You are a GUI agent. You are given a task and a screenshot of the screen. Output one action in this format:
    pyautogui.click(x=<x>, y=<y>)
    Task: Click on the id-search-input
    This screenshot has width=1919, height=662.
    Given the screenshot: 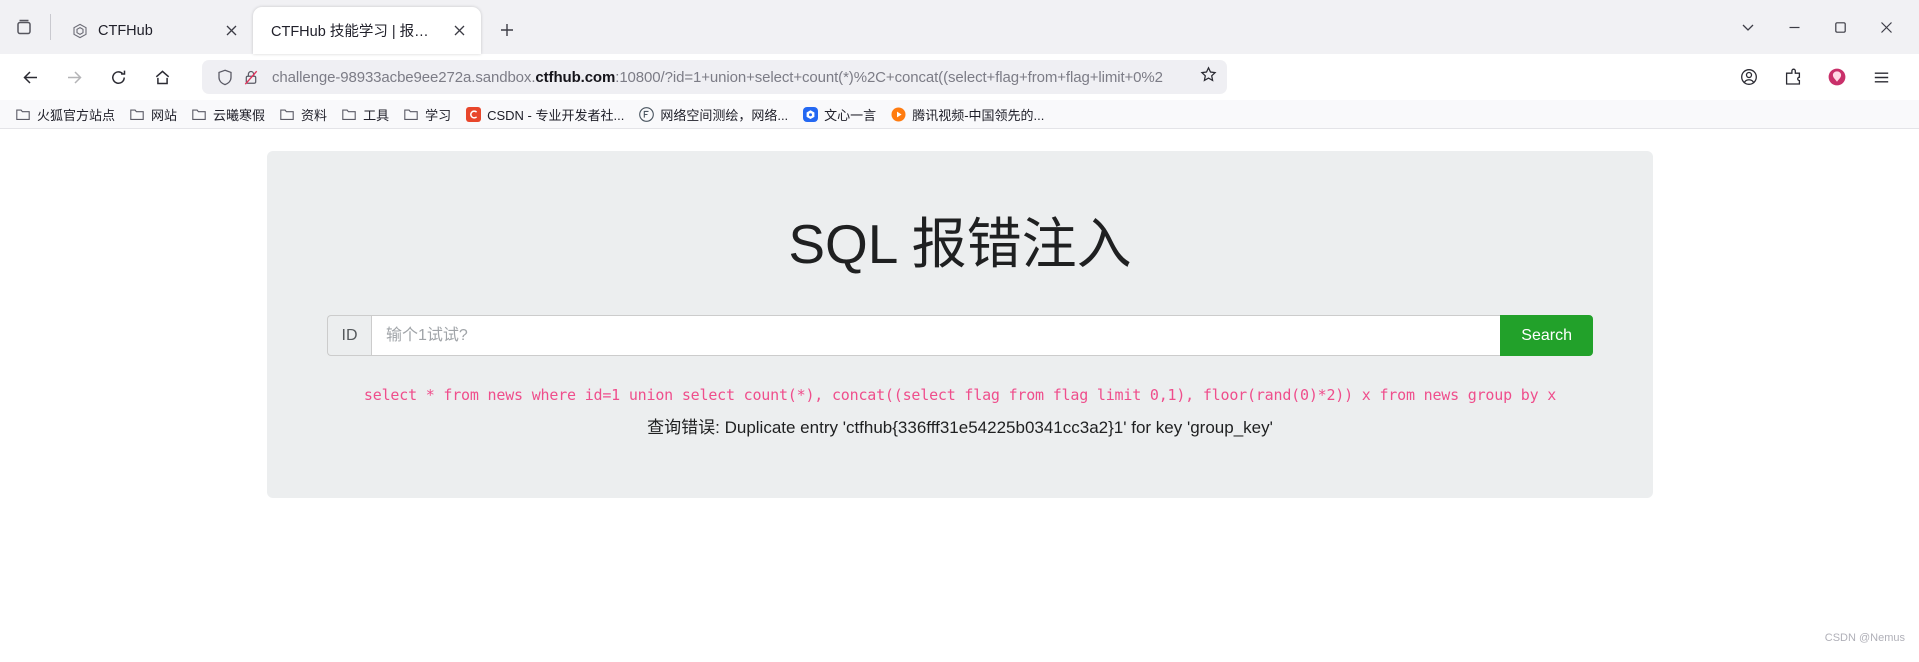 What is the action you would take?
    pyautogui.click(x=936, y=335)
    